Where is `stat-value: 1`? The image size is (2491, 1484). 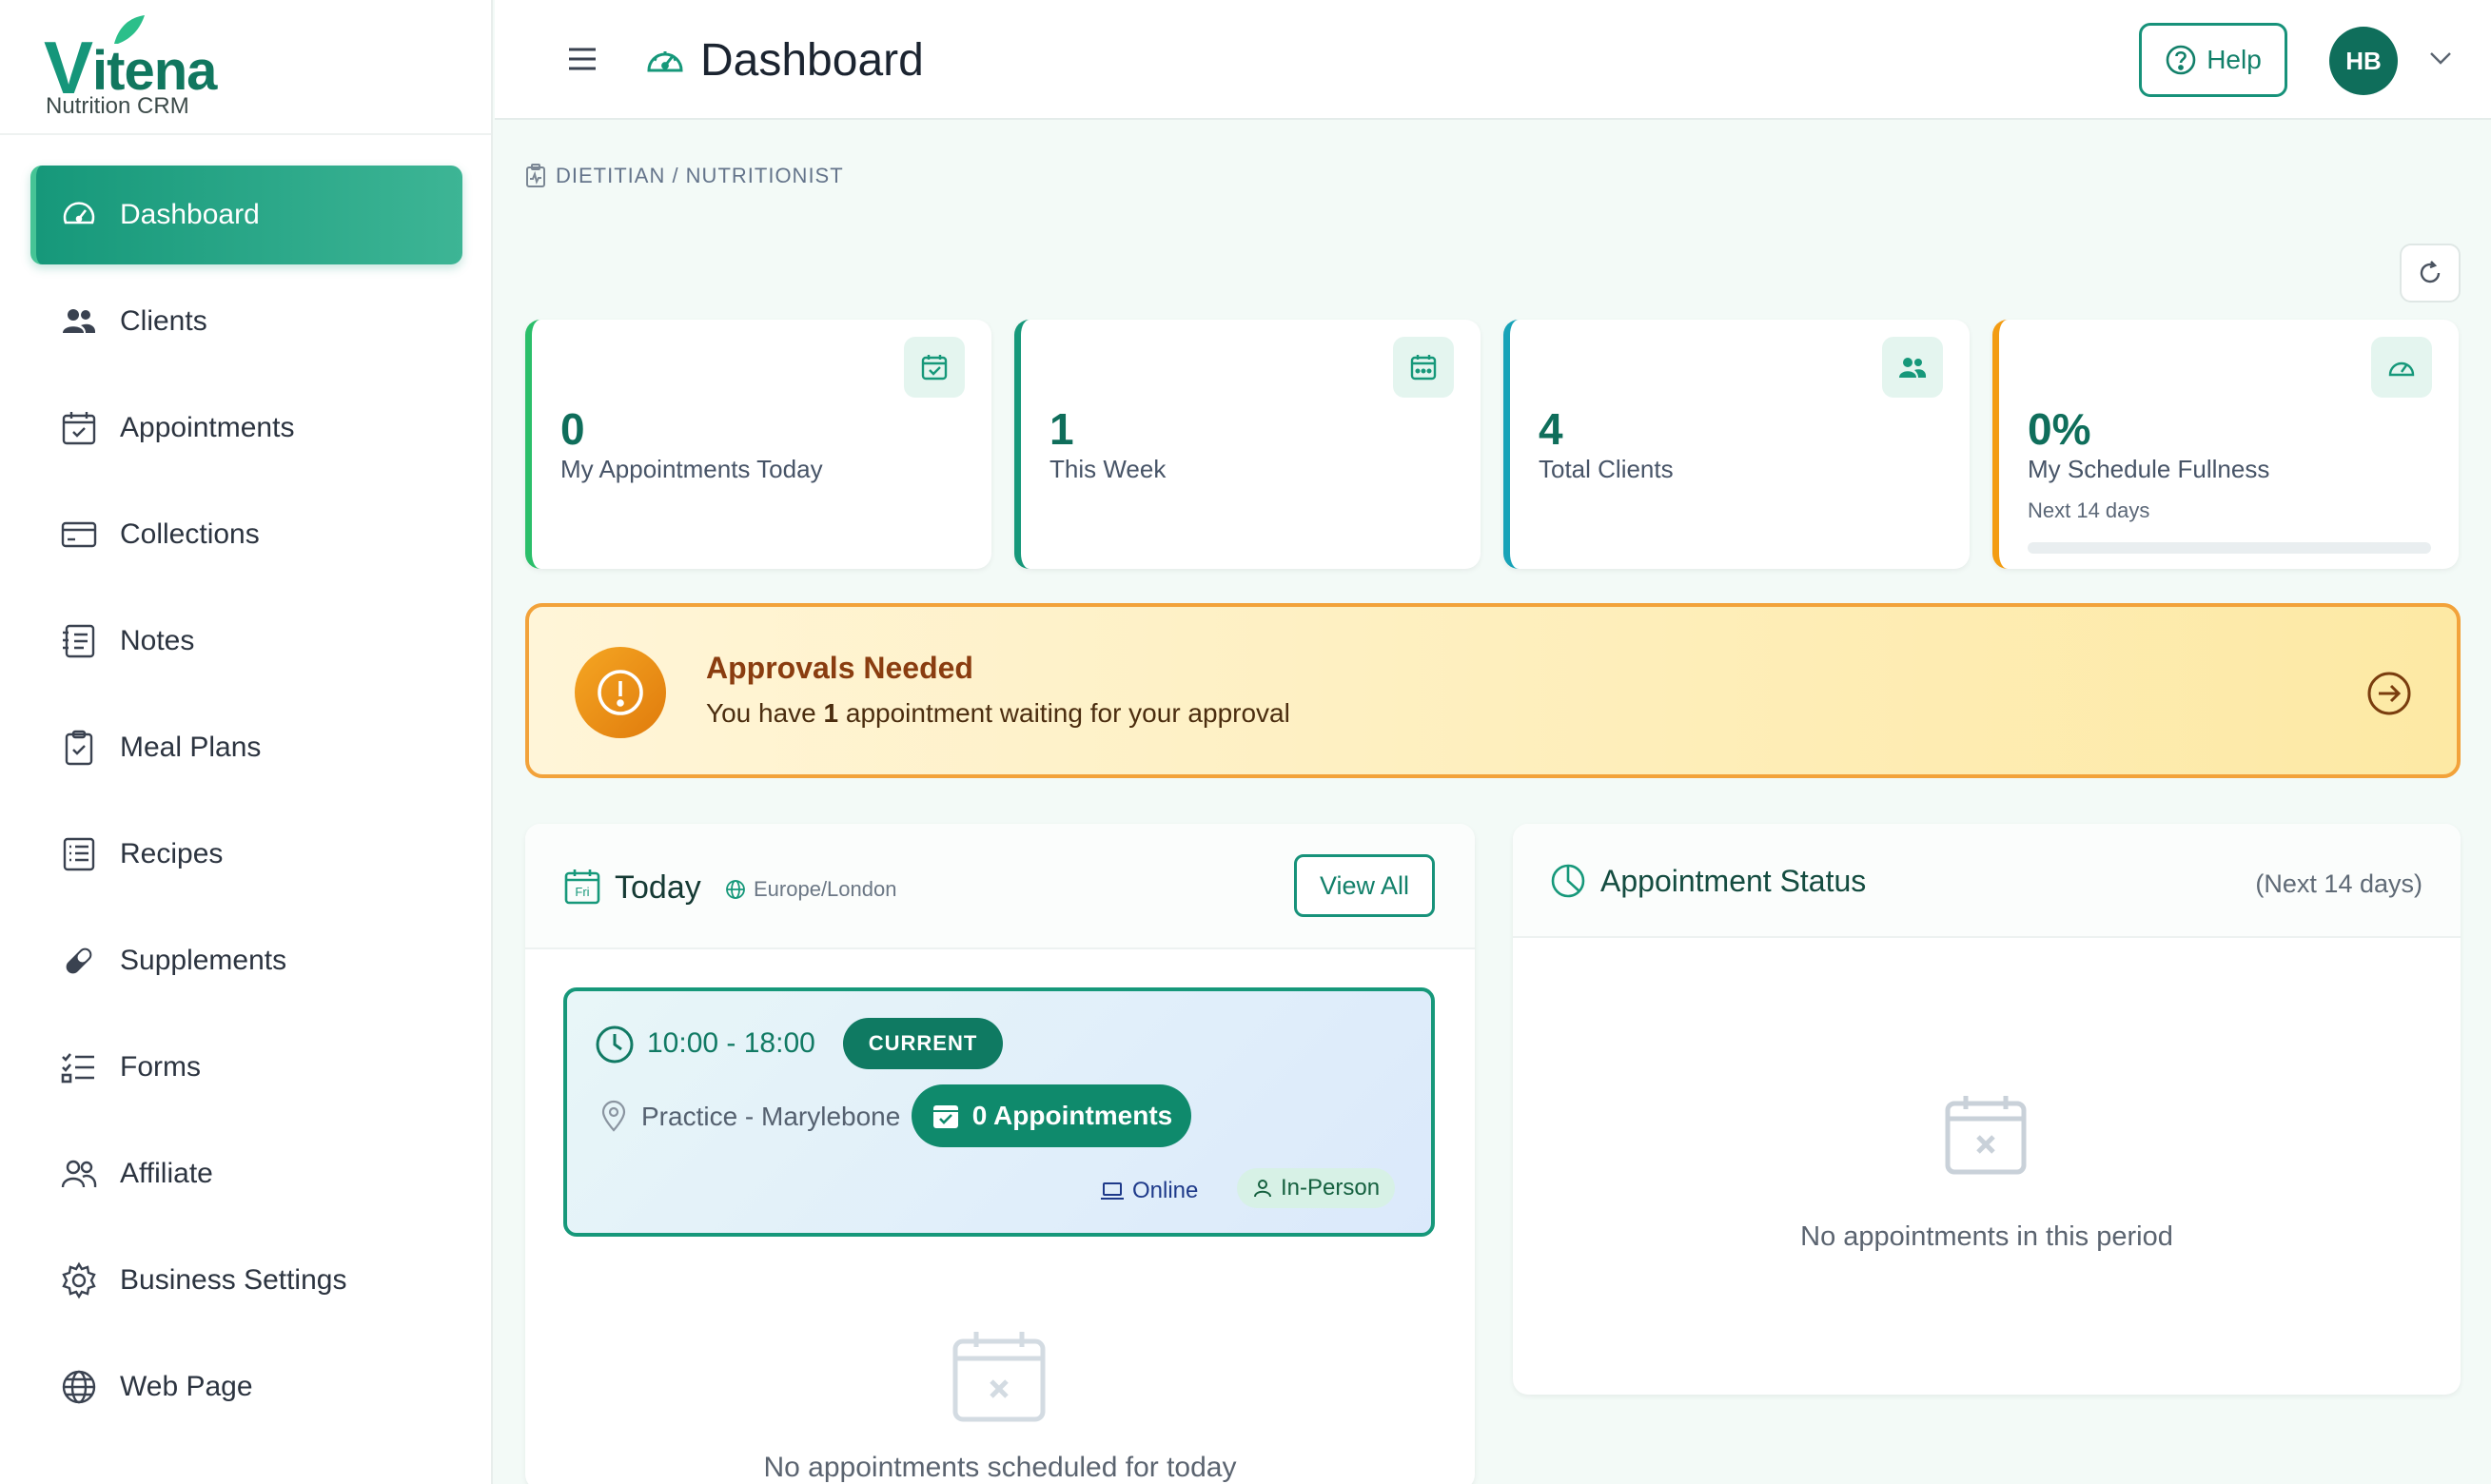
stat-value: 1 is located at coordinates (1061, 429).